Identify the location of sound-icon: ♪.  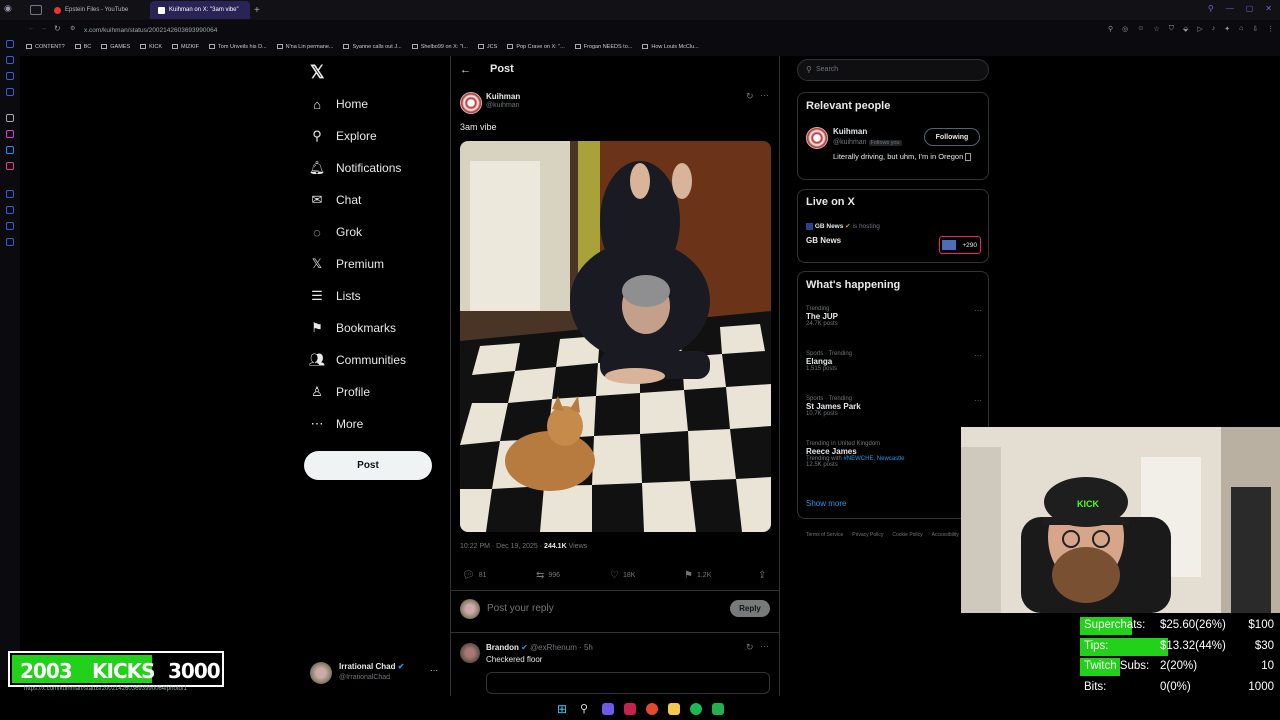
(1214, 29).